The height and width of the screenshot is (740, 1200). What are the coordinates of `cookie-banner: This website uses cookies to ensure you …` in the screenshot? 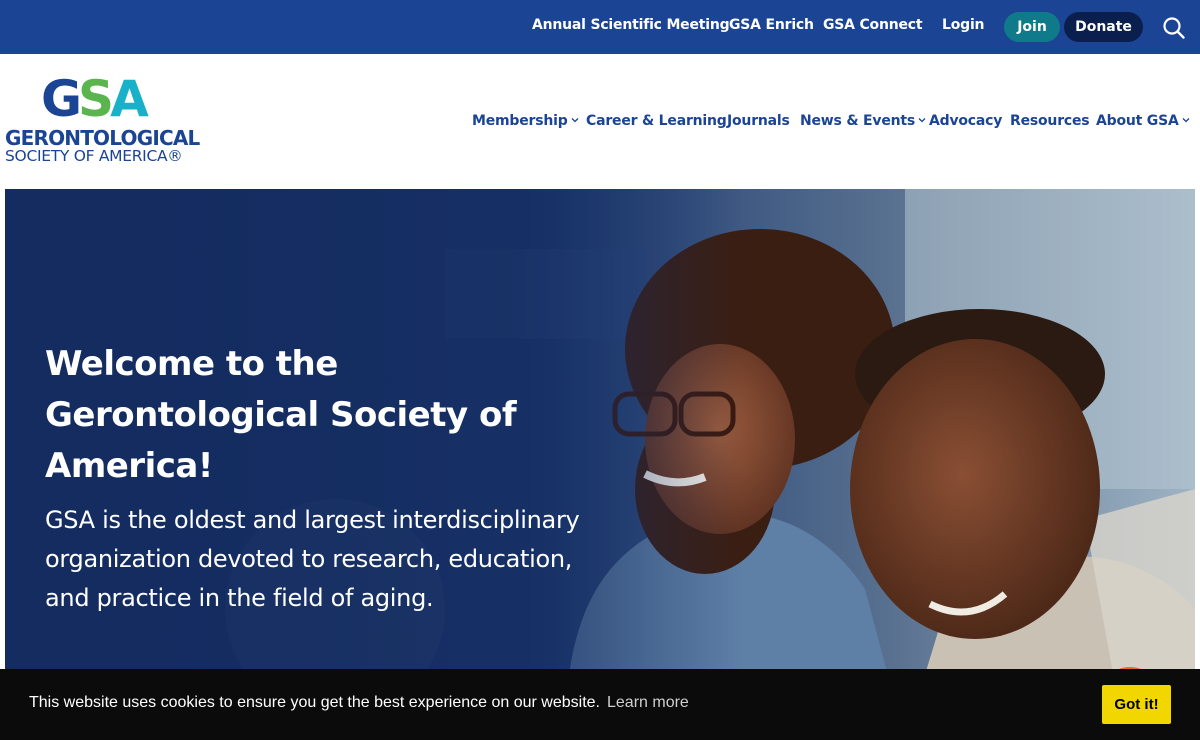 It's located at (600, 704).